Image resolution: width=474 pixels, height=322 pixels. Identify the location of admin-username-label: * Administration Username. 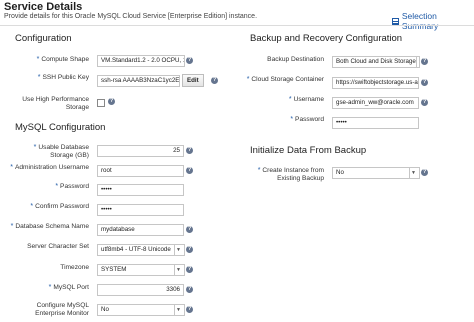
(49, 167).